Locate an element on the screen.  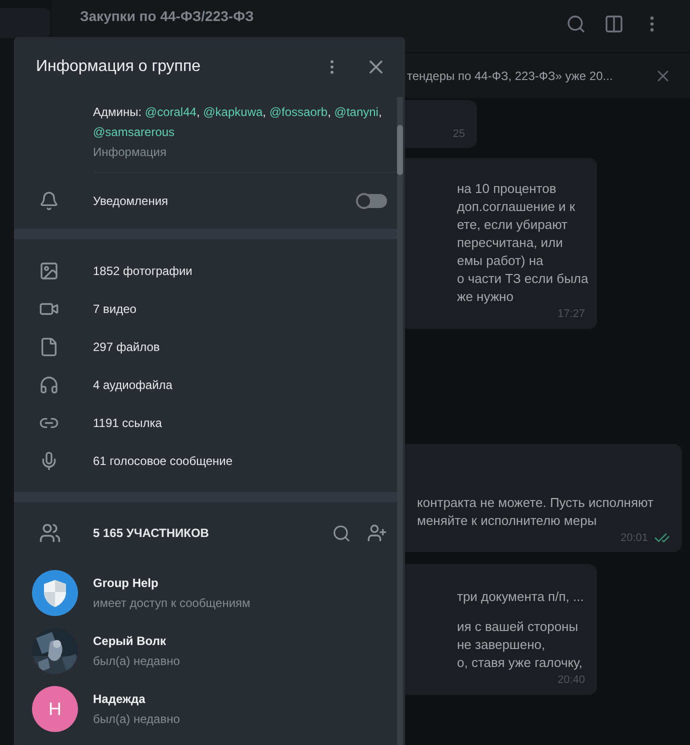
member-row: Н Надежда был(а) недавно is located at coordinates (205, 709).